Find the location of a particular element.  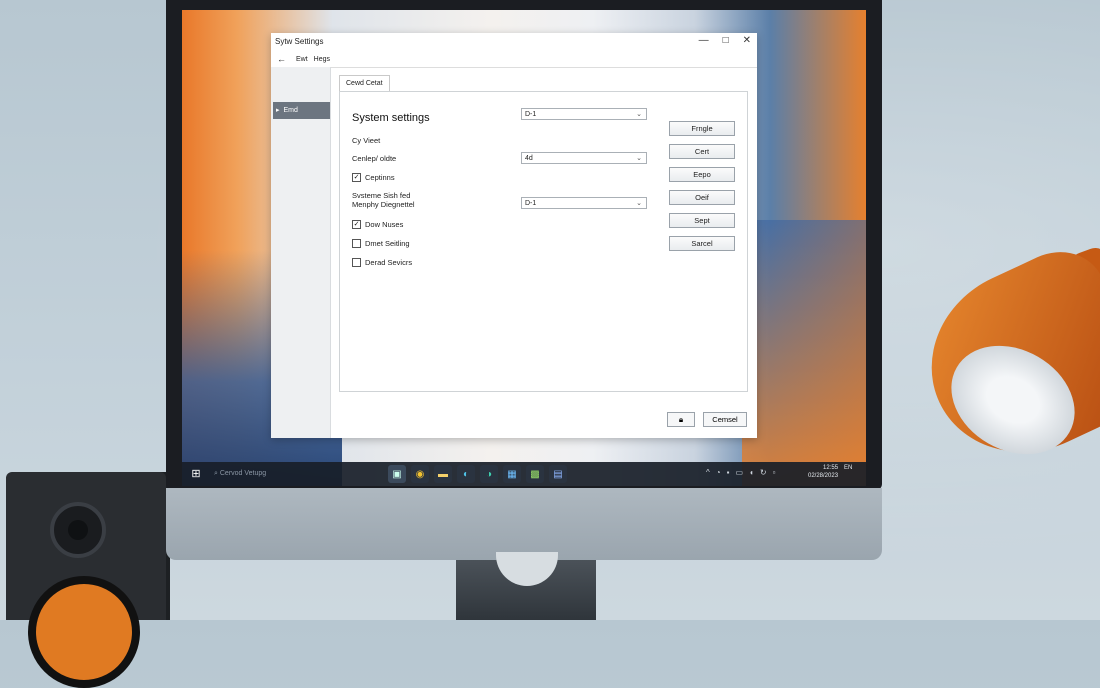

sidebar-item-label: Emd is located at coordinates (290, 110).